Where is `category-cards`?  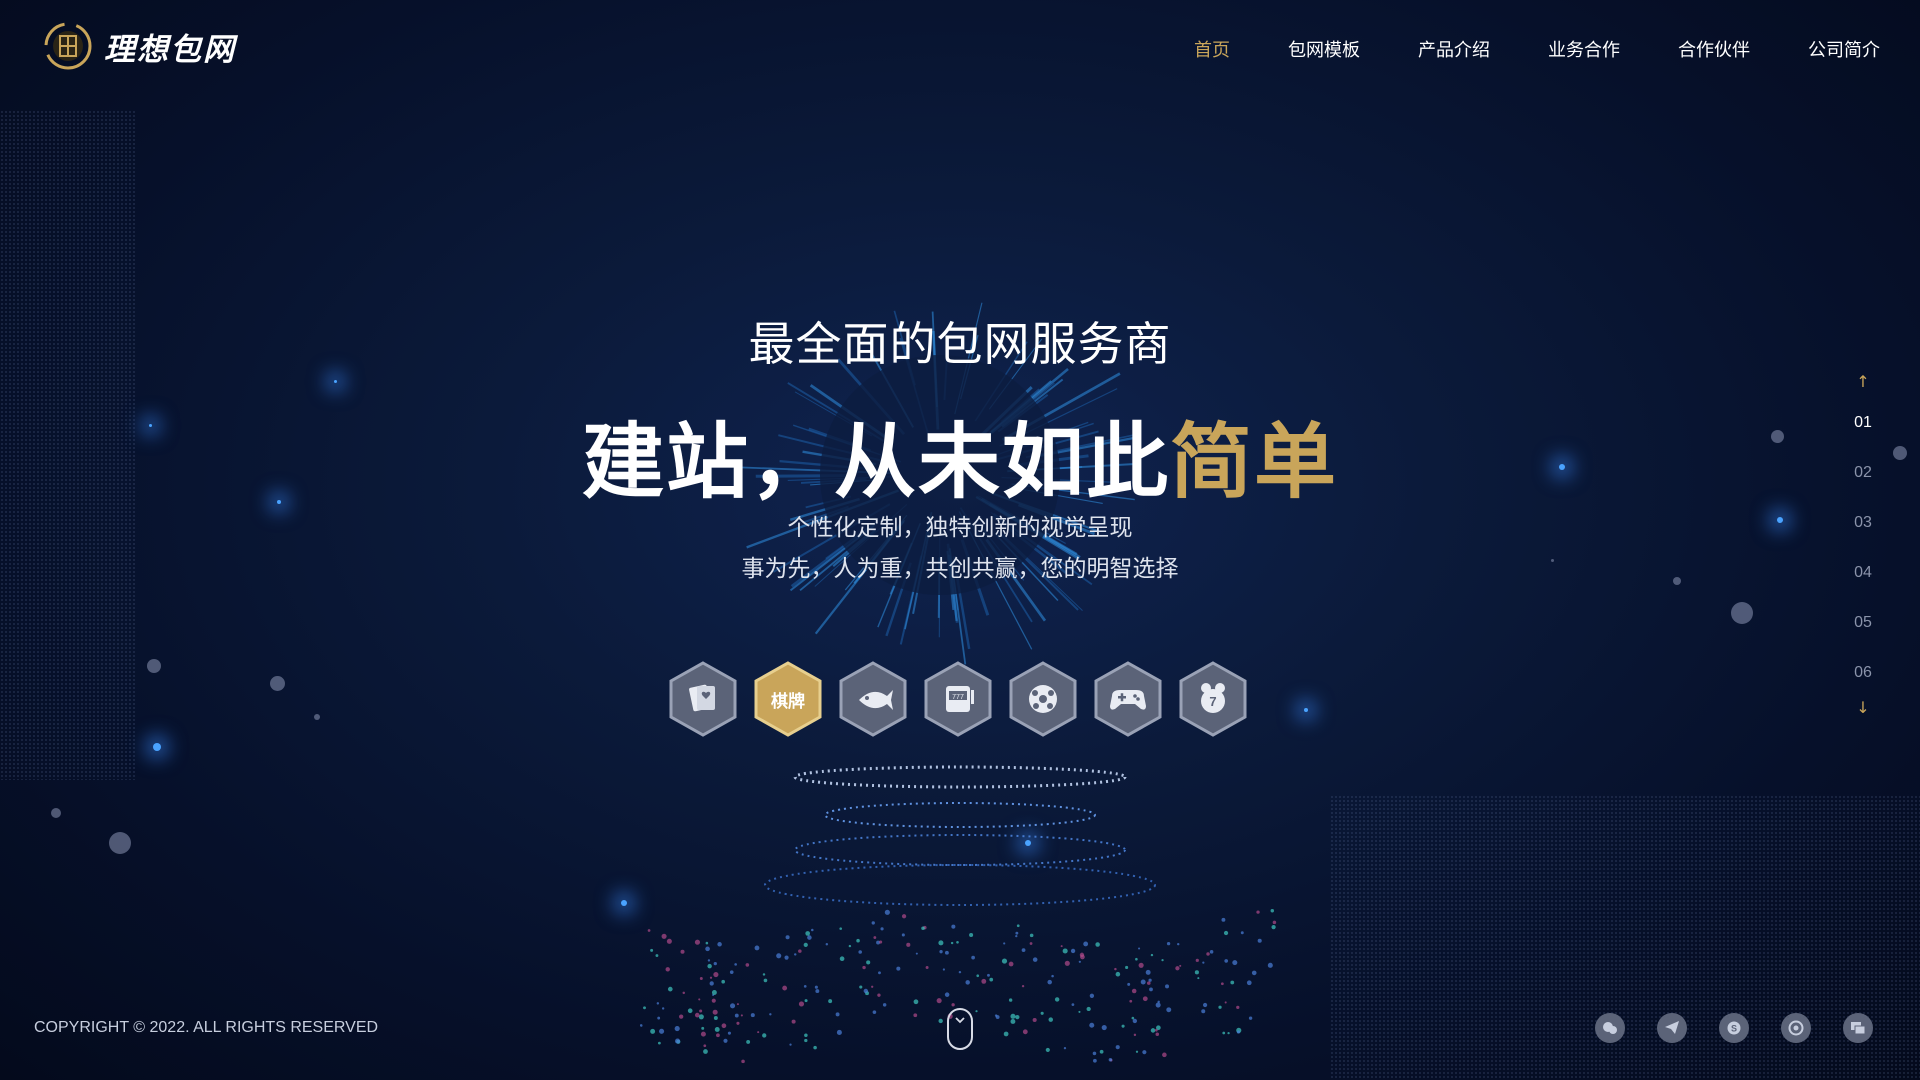 category-cards is located at coordinates (703, 699).